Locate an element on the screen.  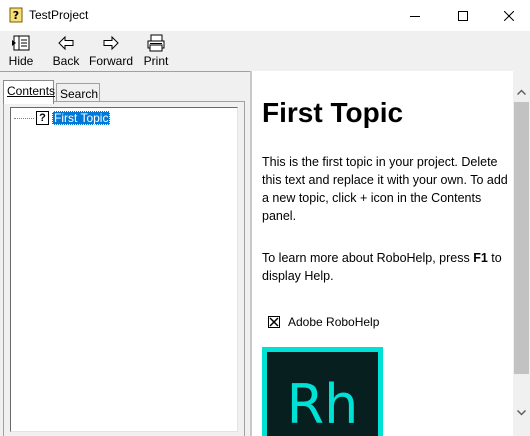
page-title: First Topic is located at coordinates (333, 112).